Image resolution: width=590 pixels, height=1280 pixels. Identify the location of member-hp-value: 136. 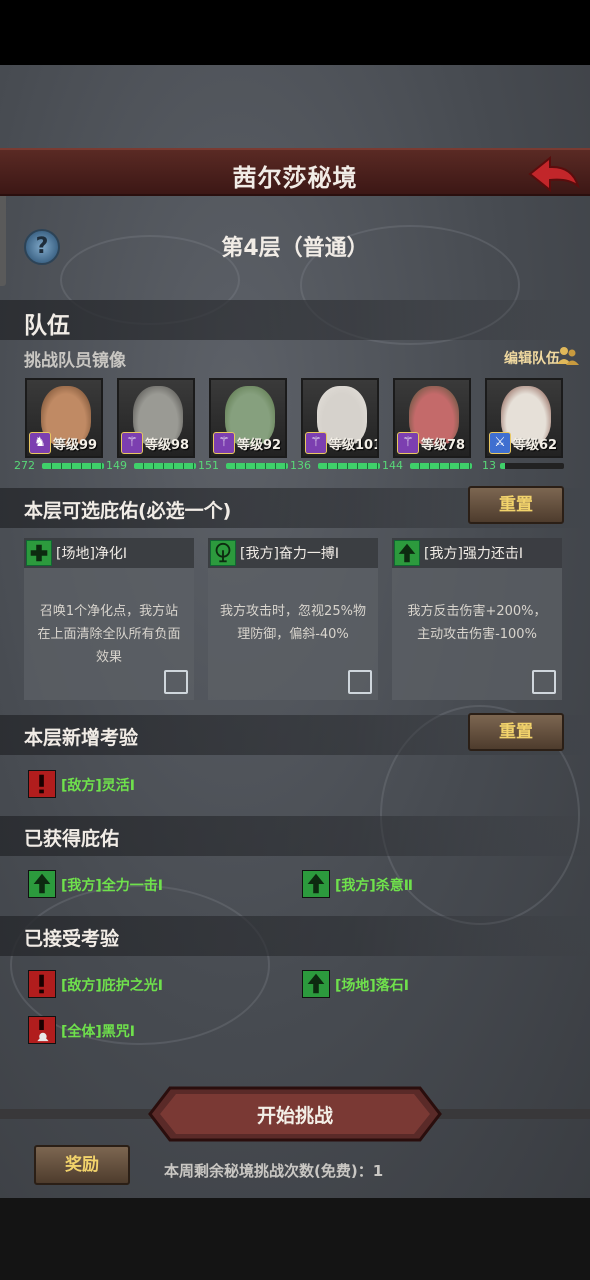
(300, 465).